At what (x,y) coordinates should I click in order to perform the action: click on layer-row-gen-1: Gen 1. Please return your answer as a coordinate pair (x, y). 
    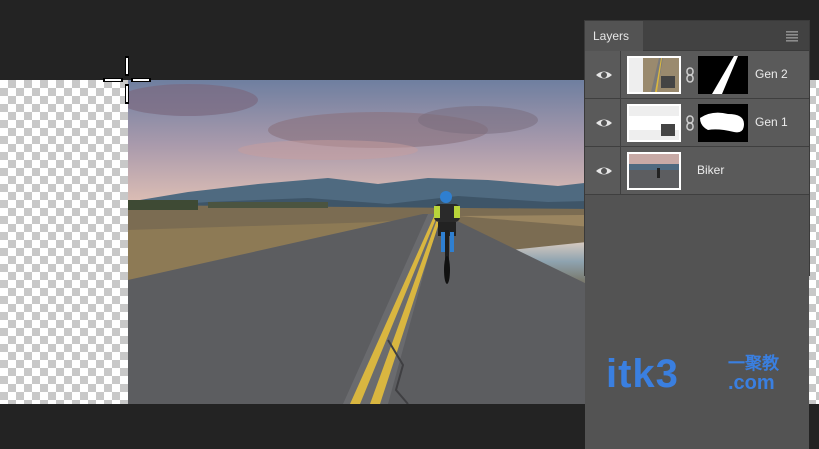
    Looking at the image, I should click on (697, 123).